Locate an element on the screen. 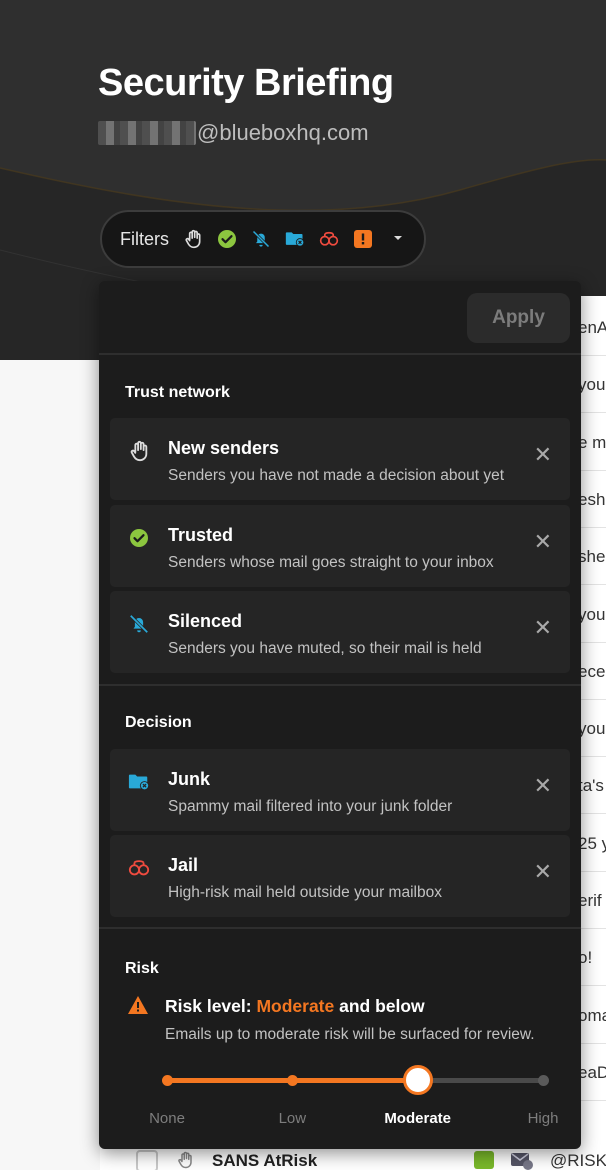  slider-thumb is located at coordinates (417, 1080).